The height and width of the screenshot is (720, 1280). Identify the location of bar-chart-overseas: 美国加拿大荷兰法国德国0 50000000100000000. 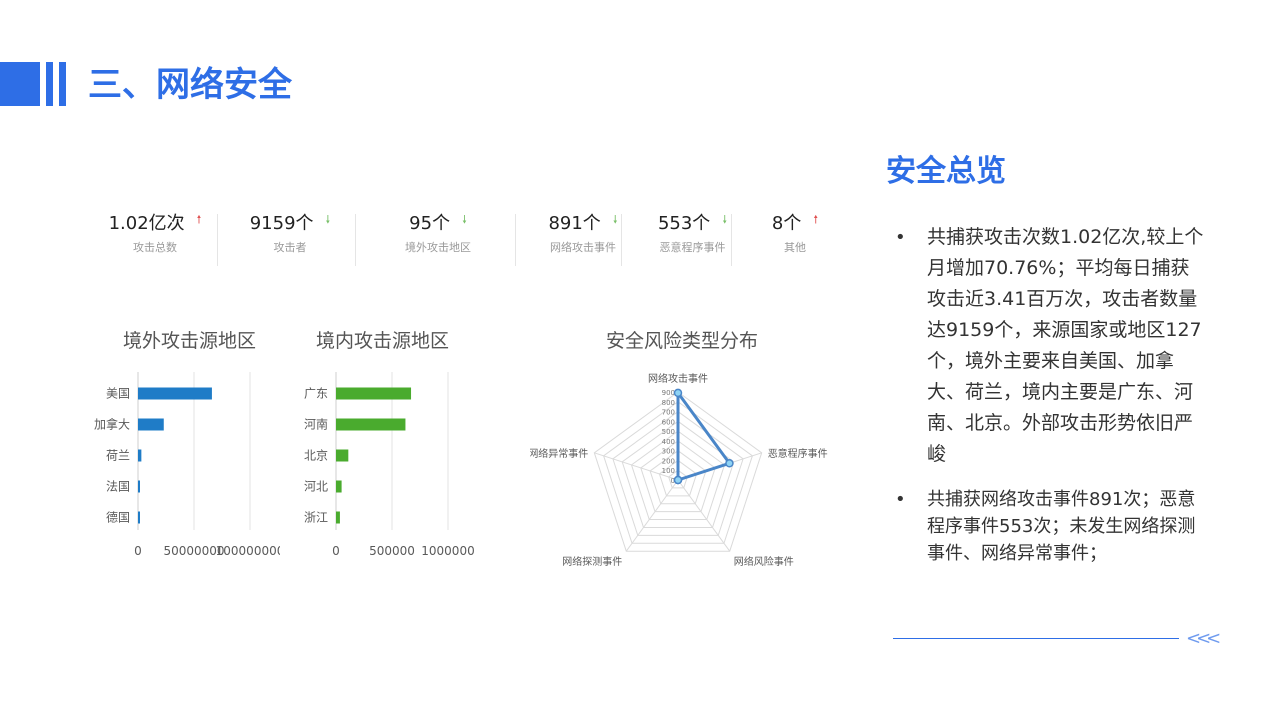
(187, 465).